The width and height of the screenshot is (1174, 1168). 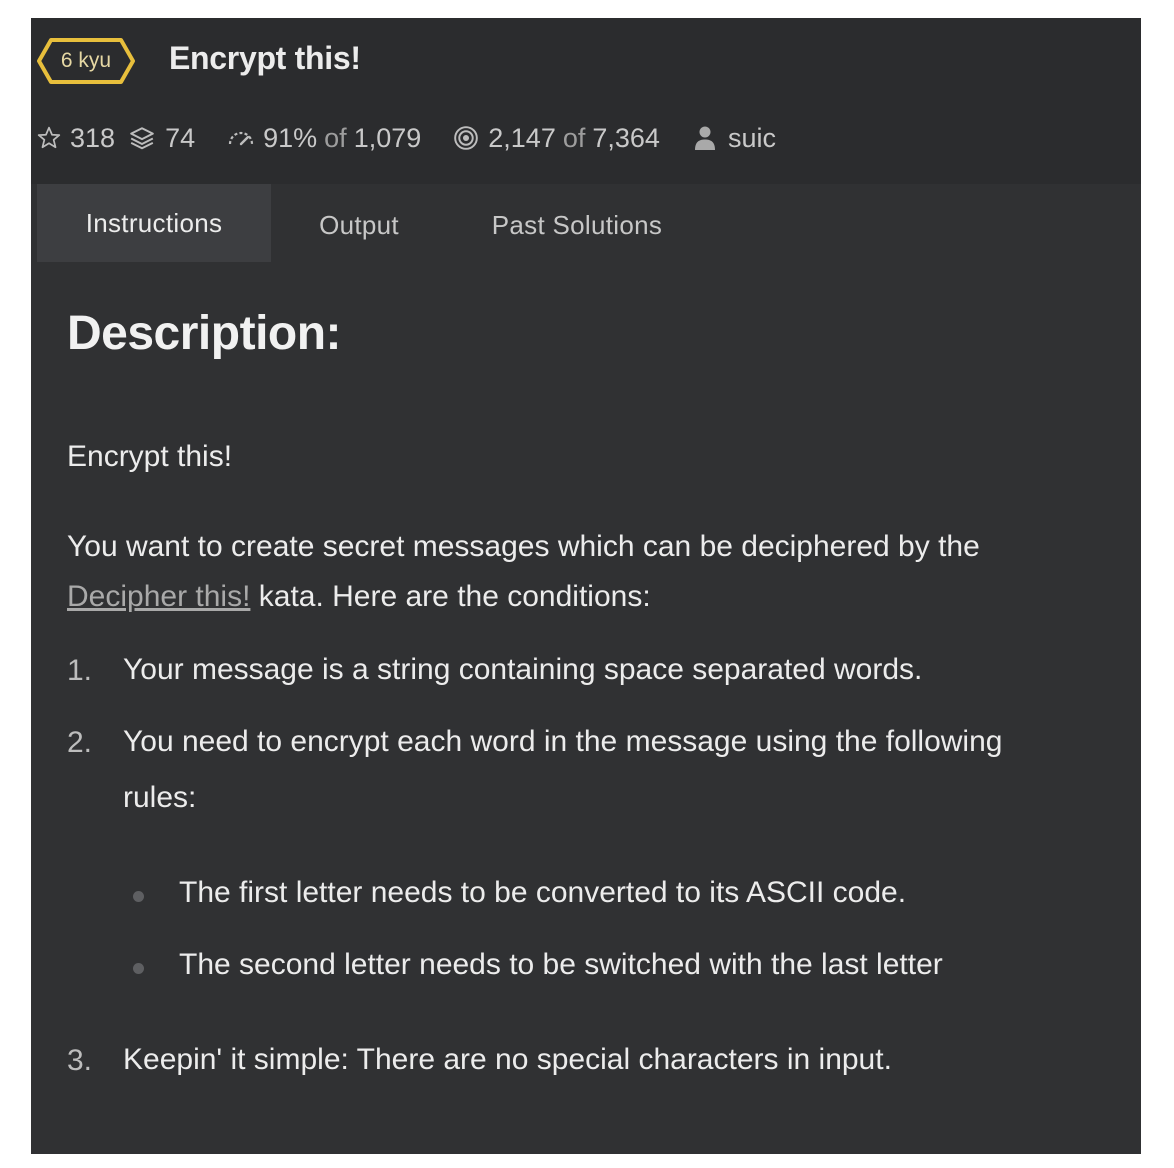 What do you see at coordinates (265, 58) in the screenshot?
I see `kata-title: Encrypt this!` at bounding box center [265, 58].